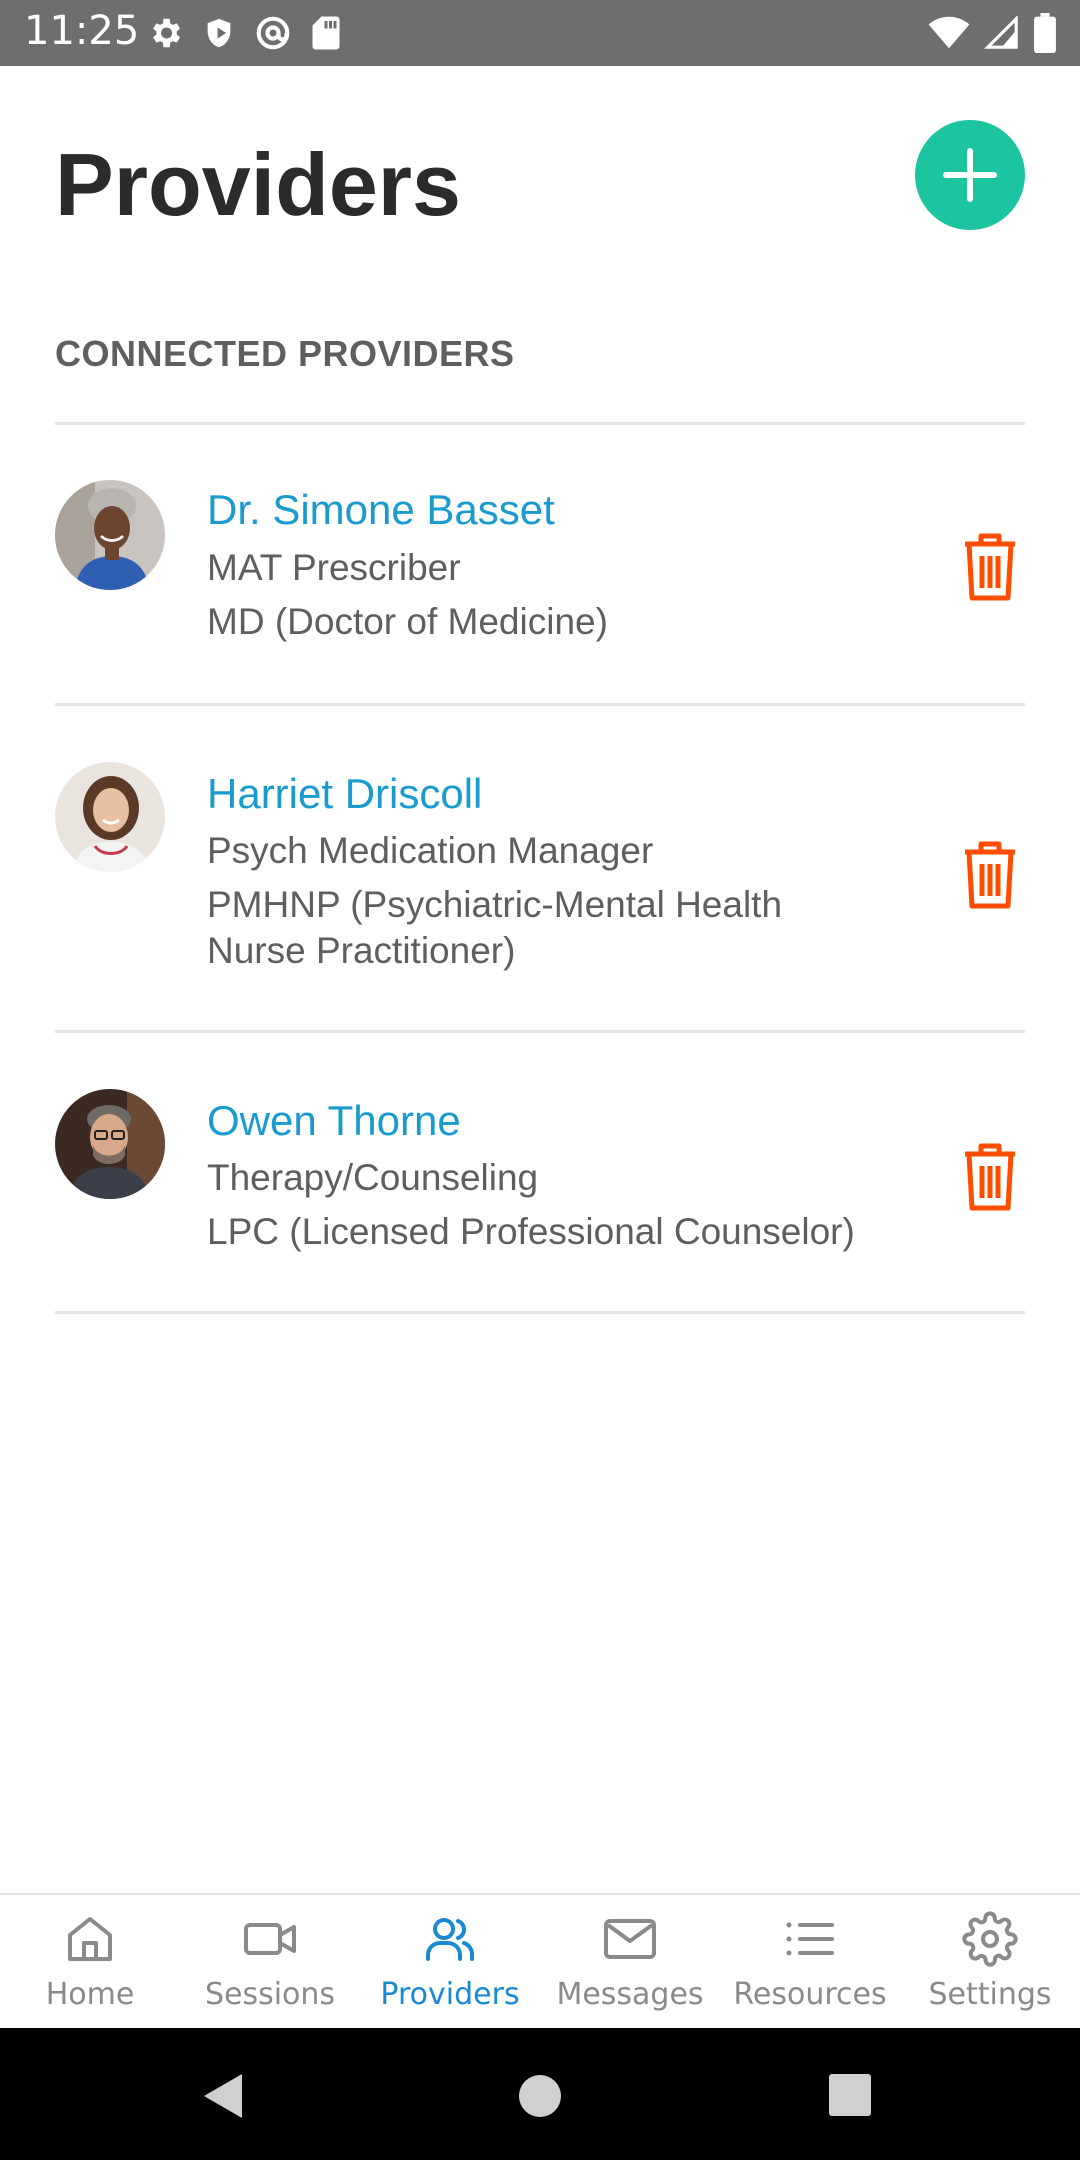  What do you see at coordinates (1045, 33) in the screenshot?
I see `battery-icon` at bounding box center [1045, 33].